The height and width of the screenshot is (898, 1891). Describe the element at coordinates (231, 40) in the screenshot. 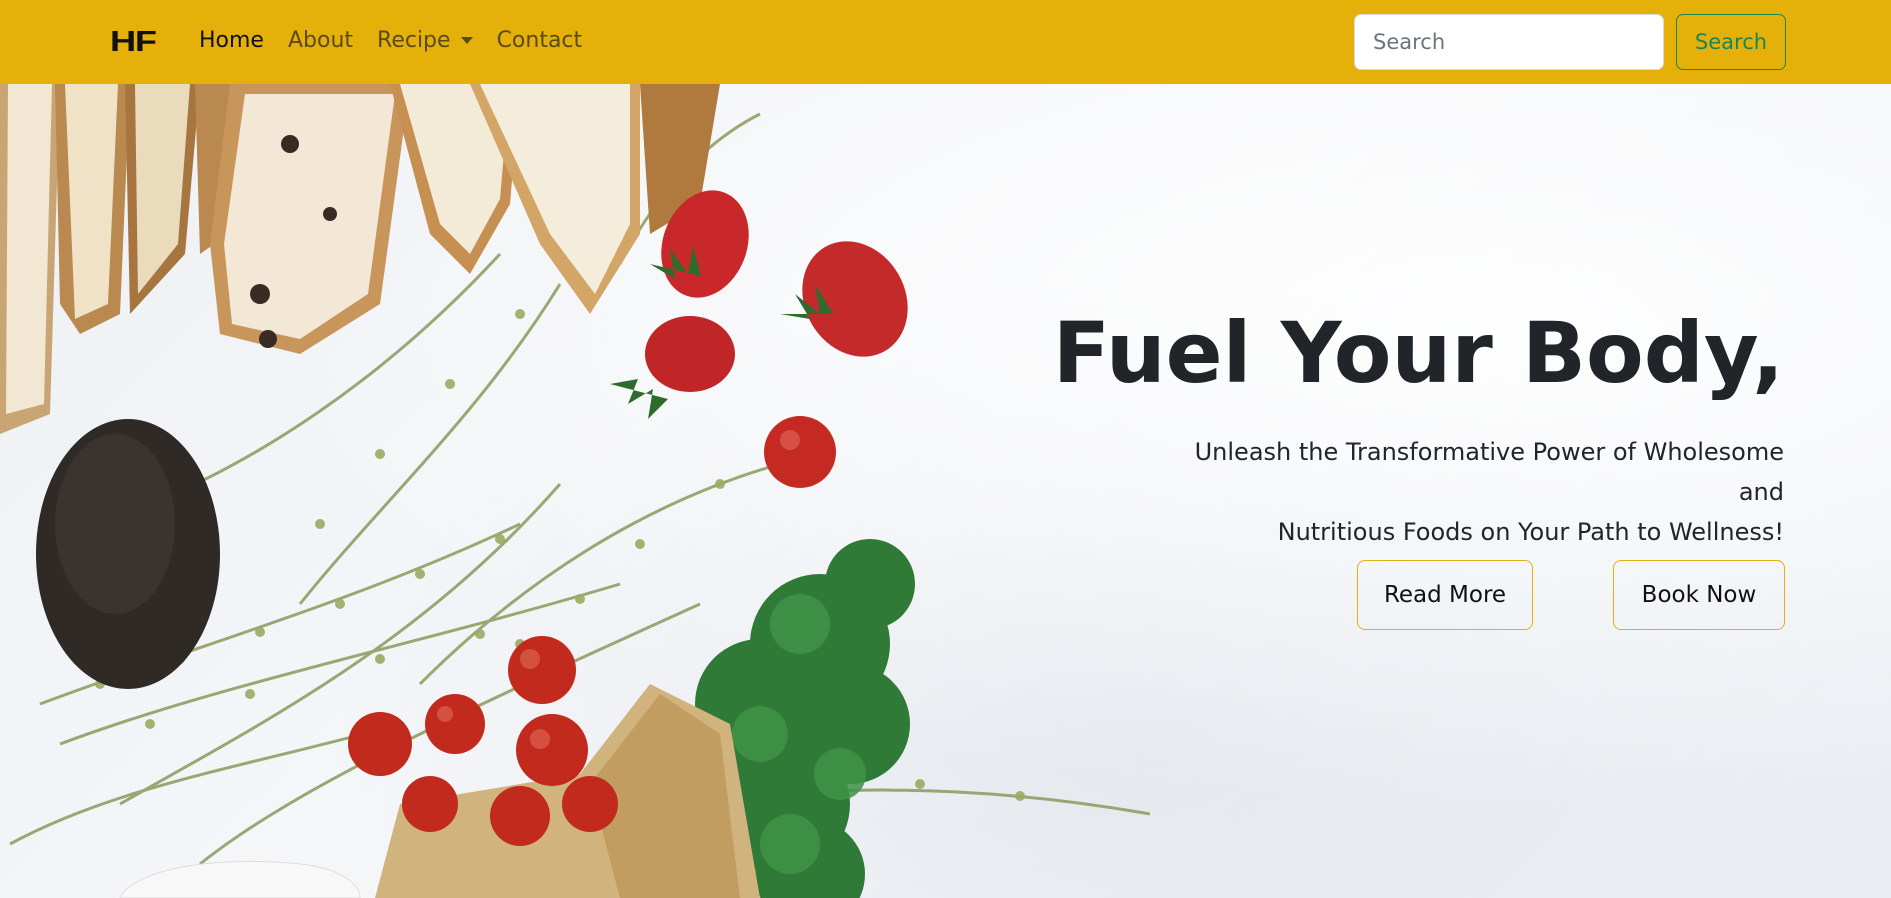

I see `nav-link-home: Home` at that location.